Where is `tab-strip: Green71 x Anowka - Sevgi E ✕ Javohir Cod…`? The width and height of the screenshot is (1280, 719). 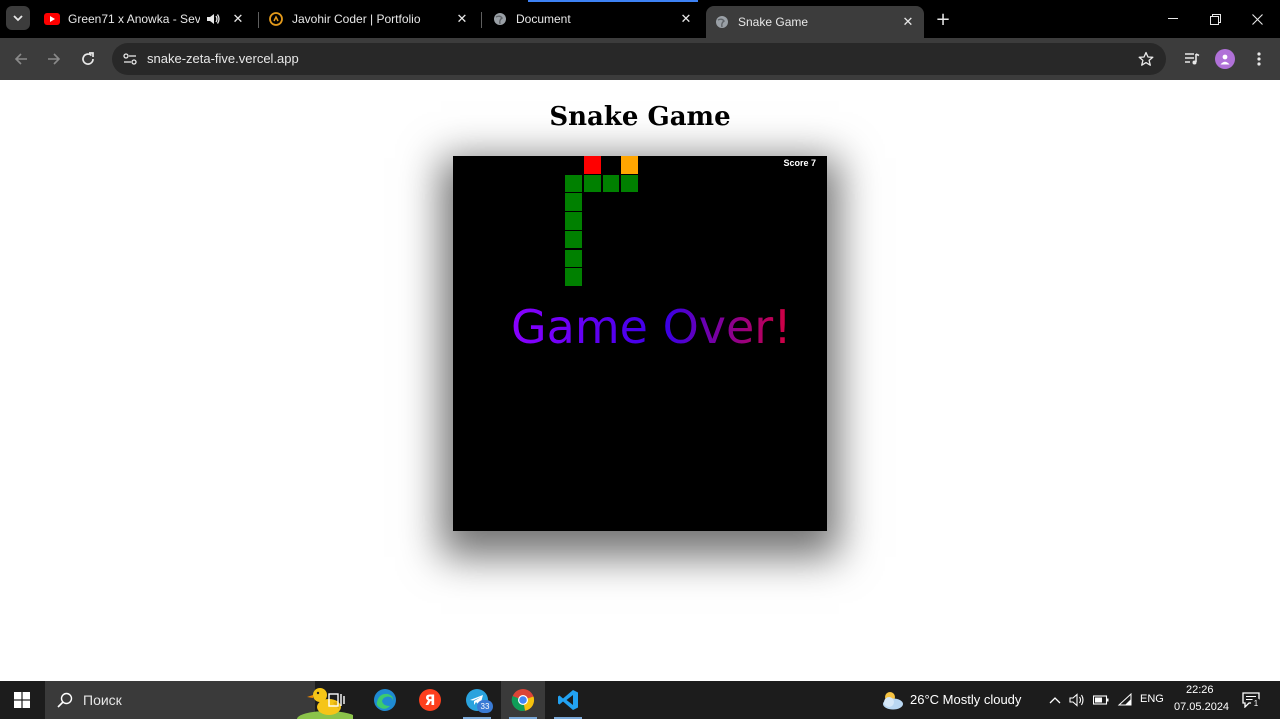 tab-strip: Green71 x Anowka - Sevgi E ✕ Javohir Cod… is located at coordinates (640, 19).